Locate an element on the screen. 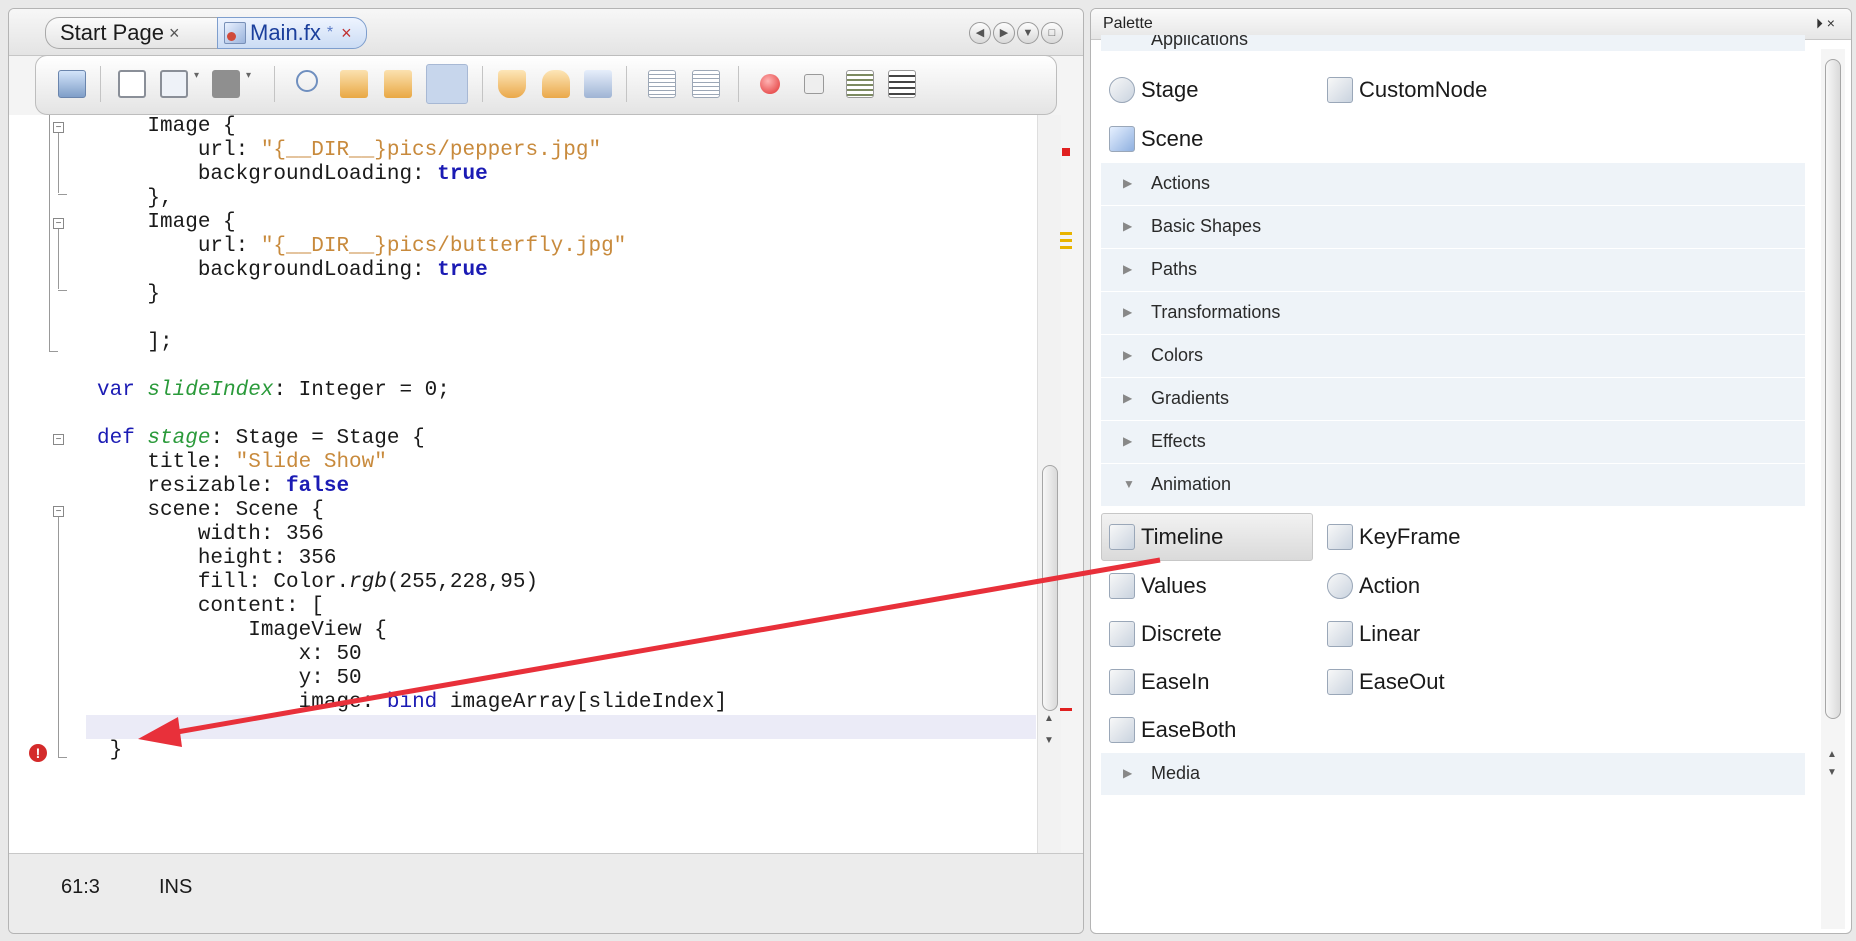 The height and width of the screenshot is (941, 1856). palette-item-keyframe: KeyFrame is located at coordinates (1393, 537).